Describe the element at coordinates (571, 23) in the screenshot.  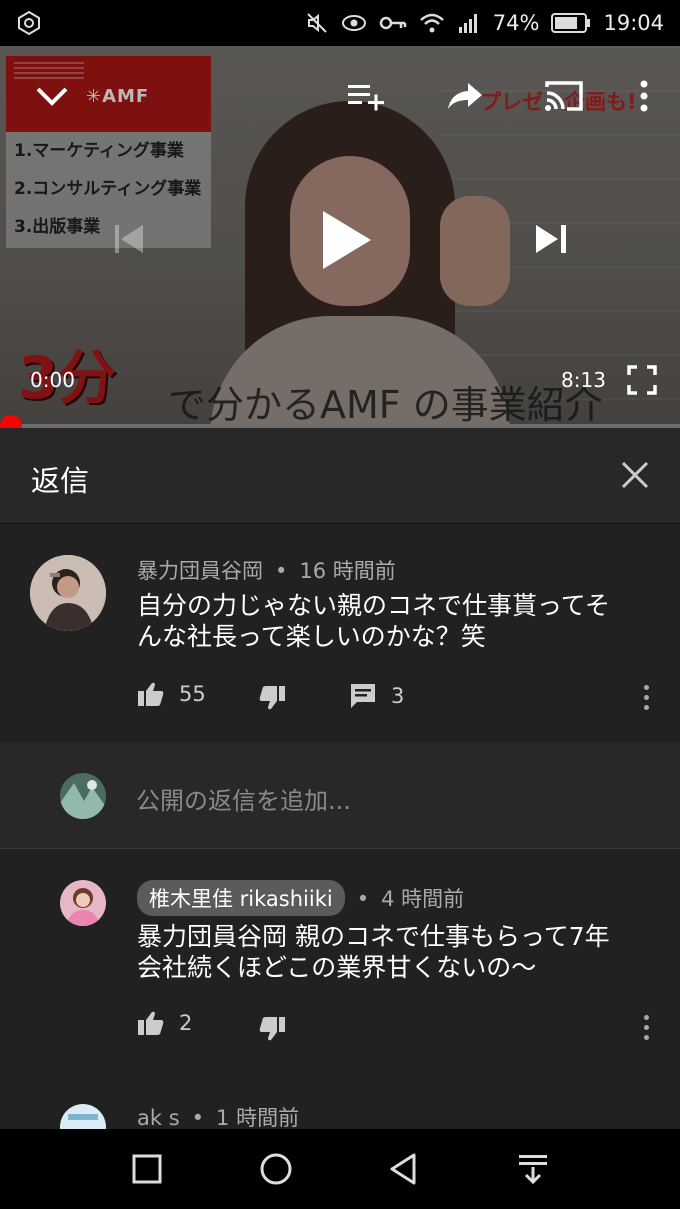
I see `battery-icon` at that location.